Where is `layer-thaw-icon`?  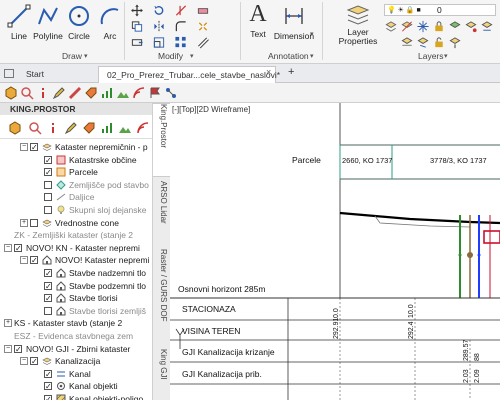 layer-thaw-icon is located at coordinates (423, 42).